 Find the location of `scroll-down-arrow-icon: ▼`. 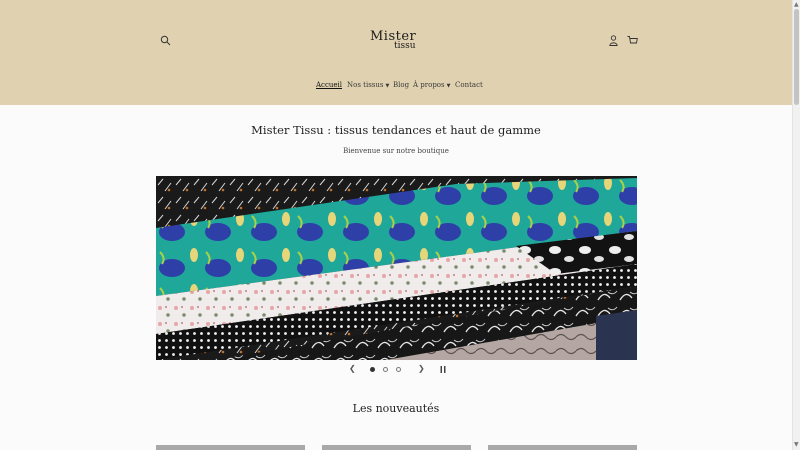

scroll-down-arrow-icon: ▼ is located at coordinates (796, 444).